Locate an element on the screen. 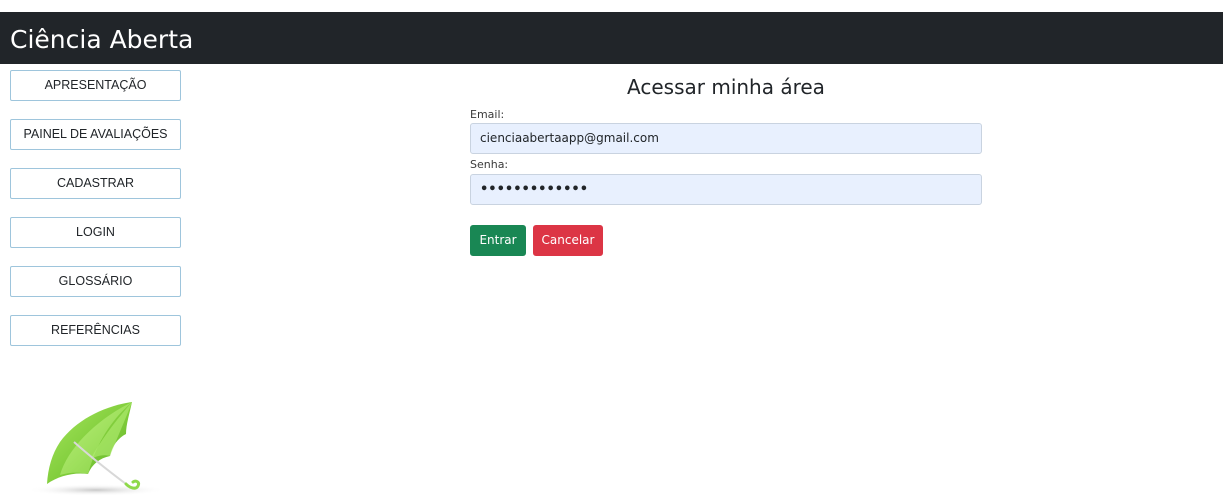 Image resolution: width=1223 pixels, height=495 pixels. cancel-button: Cancelar is located at coordinates (568, 240).